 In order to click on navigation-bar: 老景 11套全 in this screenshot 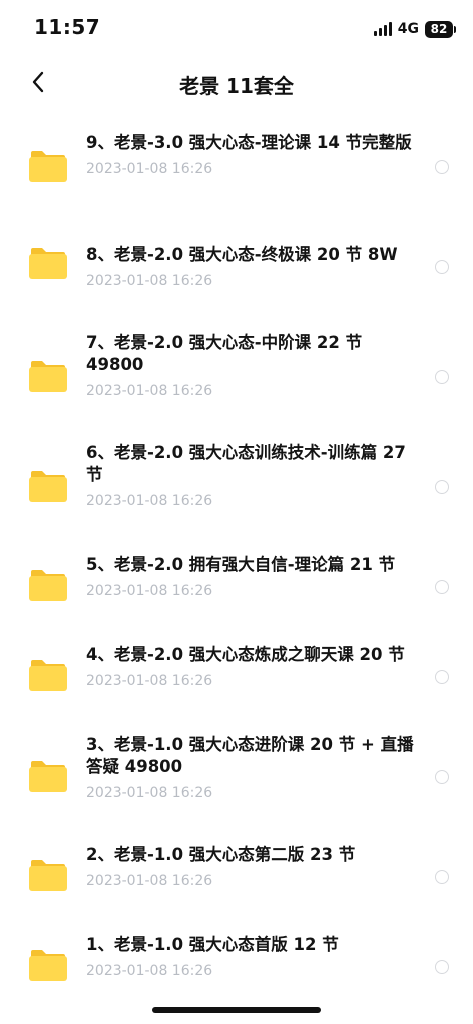, I will do `click(236, 84)`.